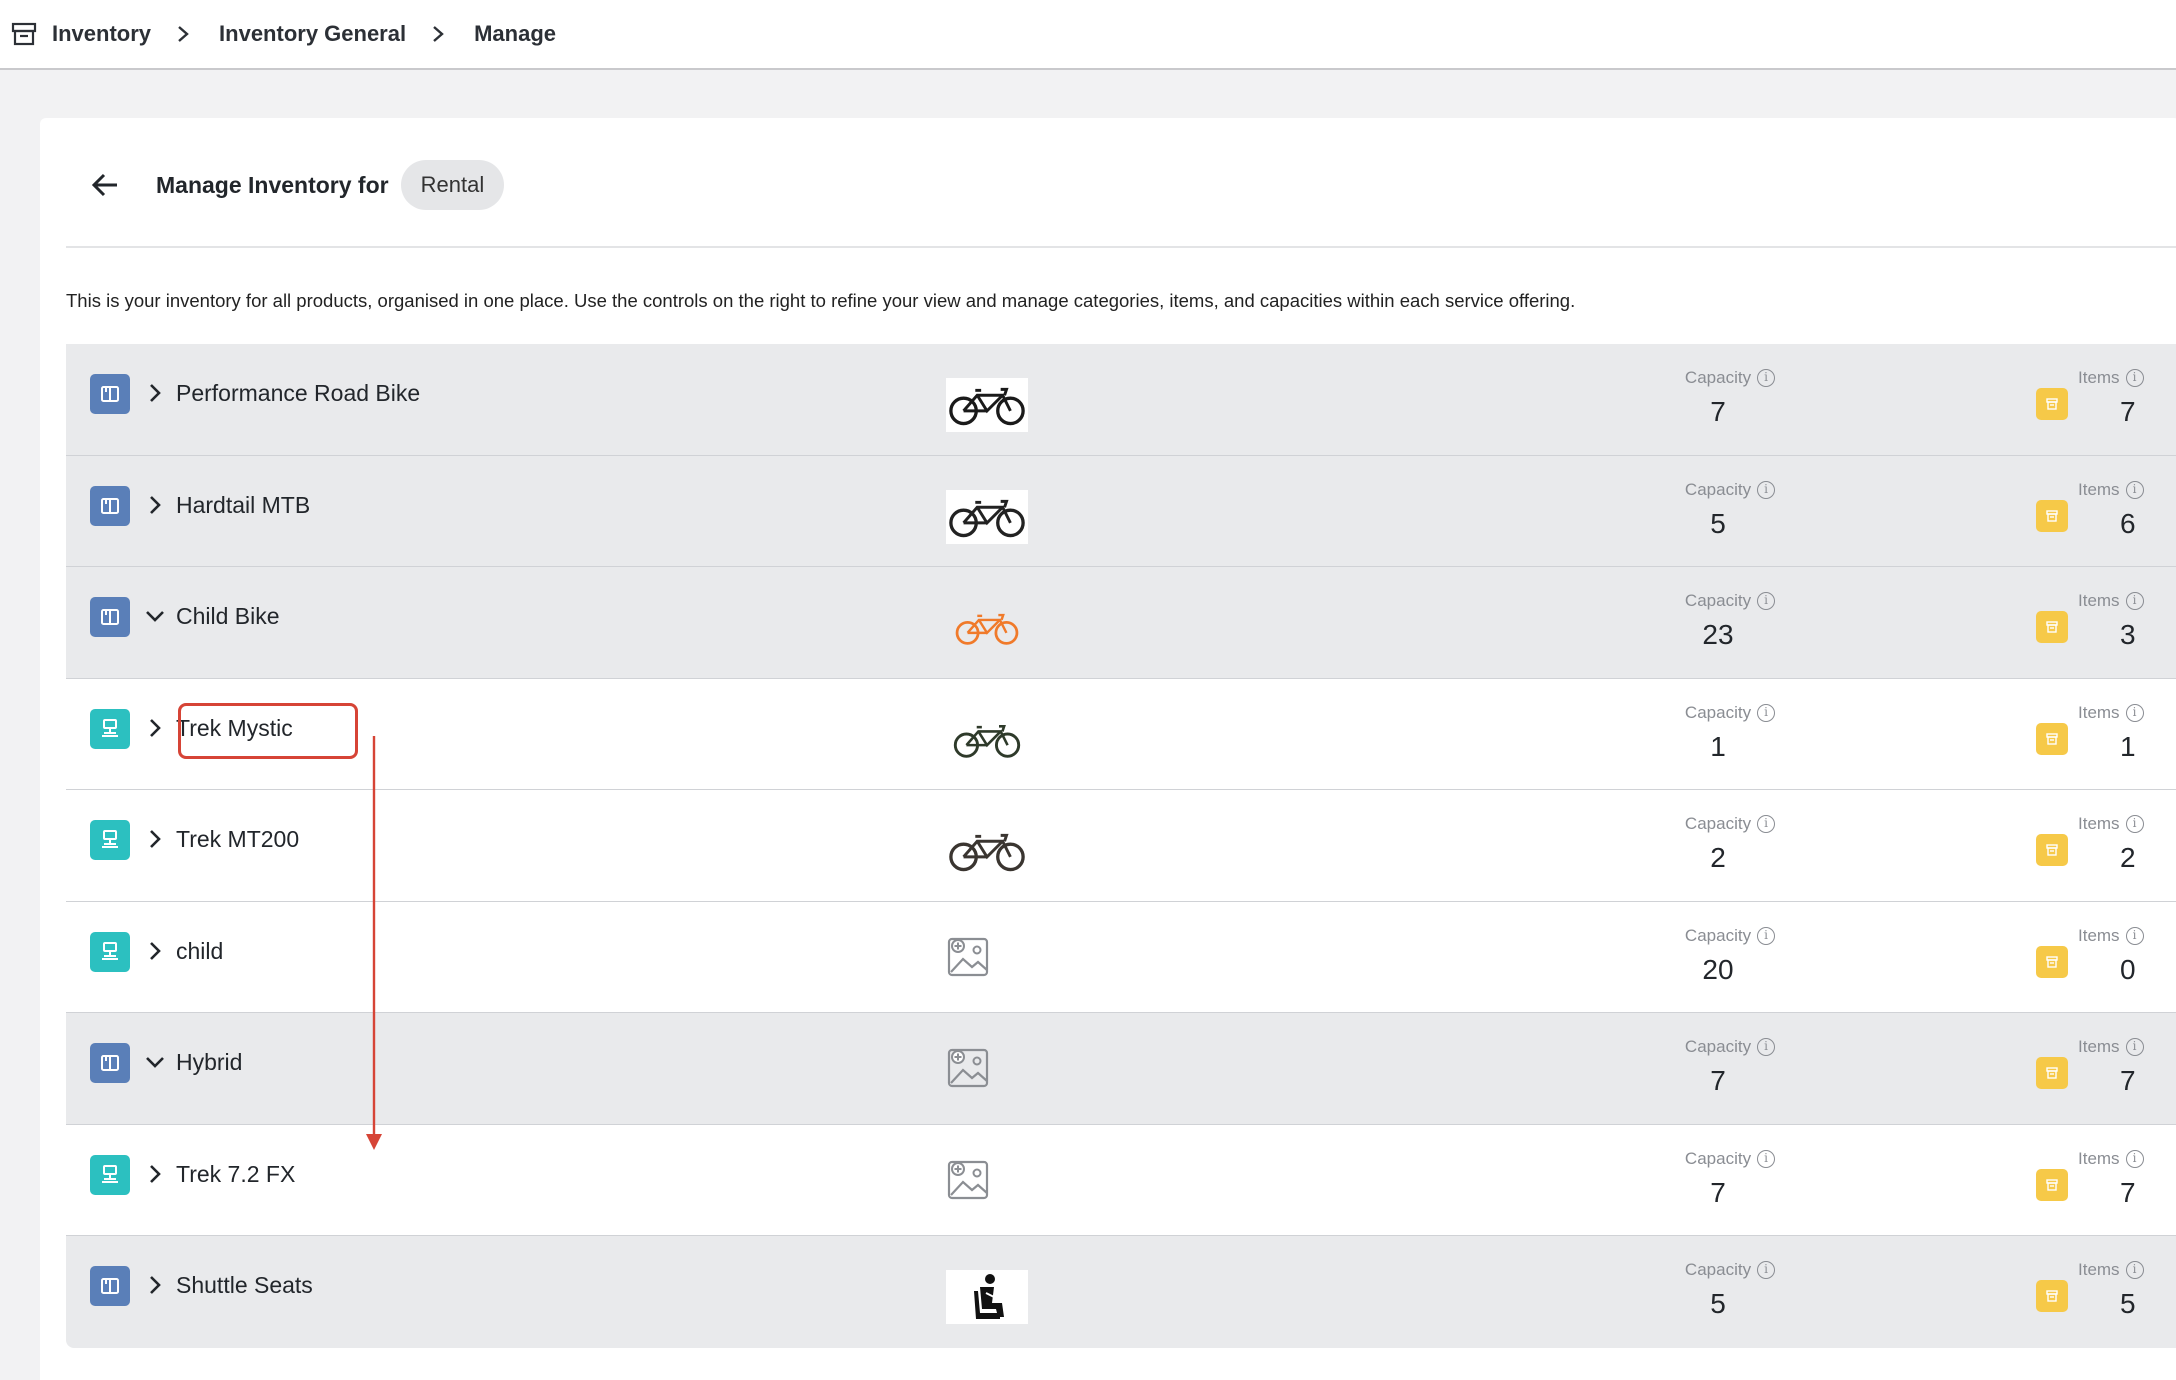  I want to click on items-metric: Items i 5, so click(2127, 1290).